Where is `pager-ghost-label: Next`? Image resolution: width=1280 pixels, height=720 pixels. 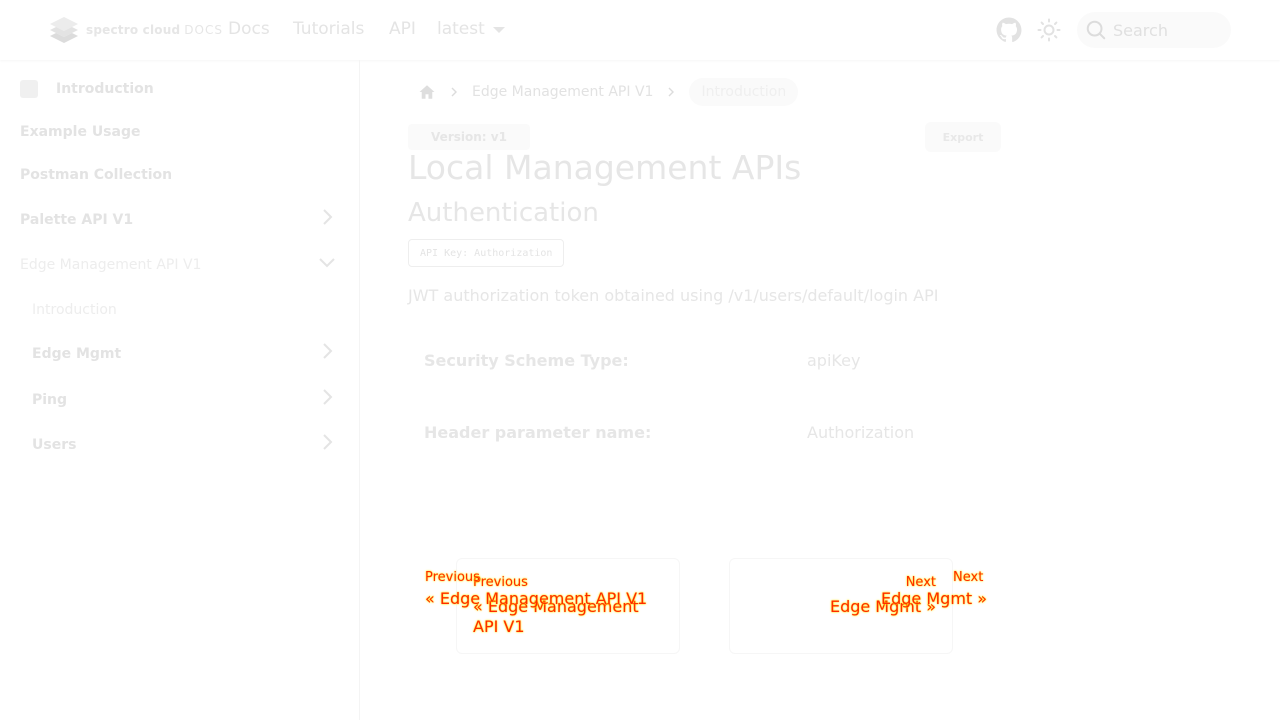 pager-ghost-label: Next is located at coordinates (968, 577).